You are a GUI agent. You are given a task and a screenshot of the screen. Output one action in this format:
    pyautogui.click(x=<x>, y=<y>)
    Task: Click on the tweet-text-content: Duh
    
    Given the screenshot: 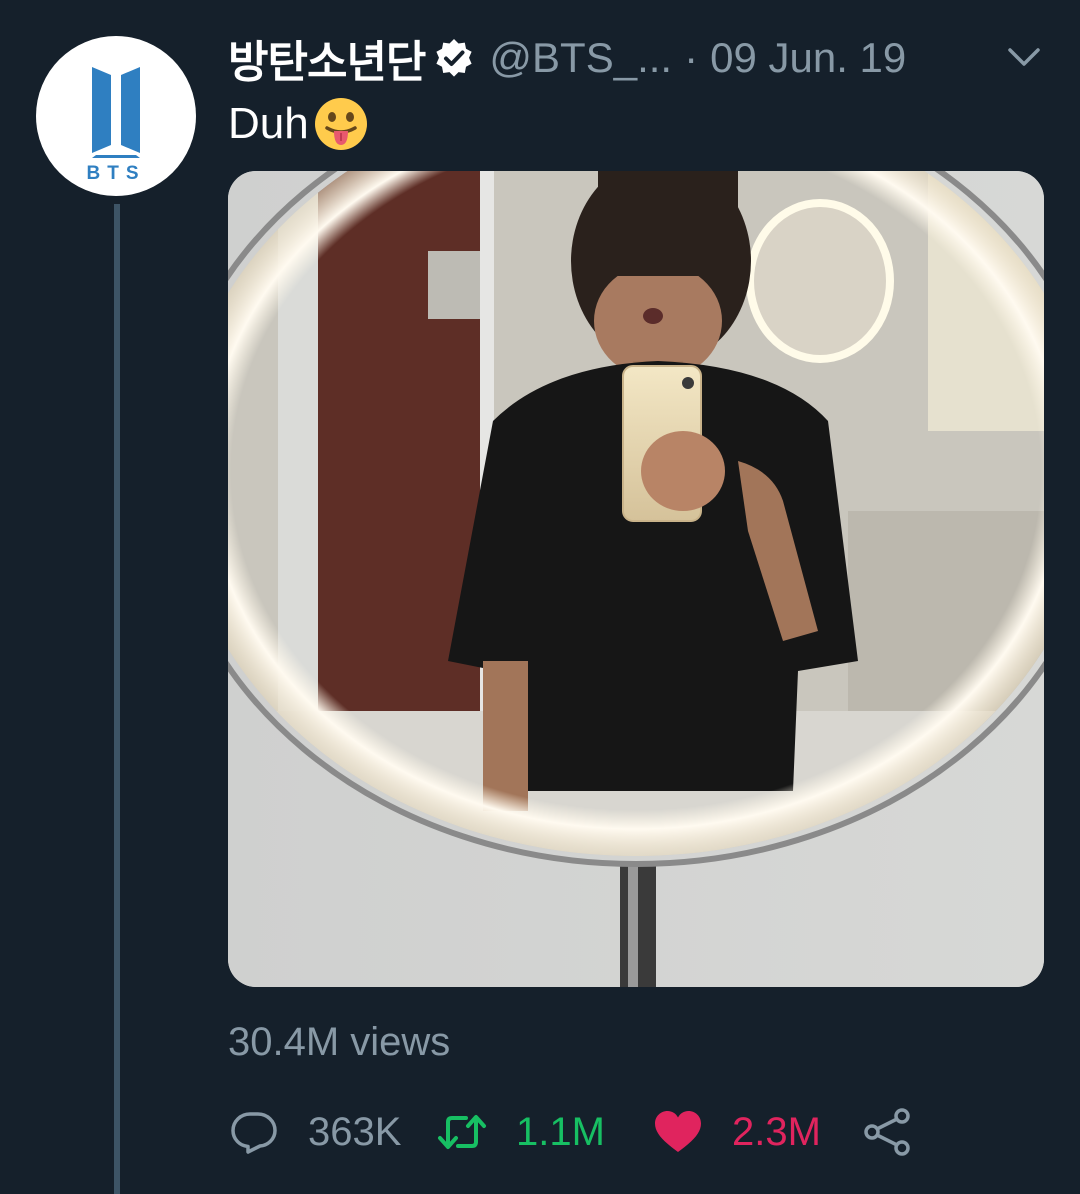 What is the action you would take?
    pyautogui.click(x=268, y=123)
    